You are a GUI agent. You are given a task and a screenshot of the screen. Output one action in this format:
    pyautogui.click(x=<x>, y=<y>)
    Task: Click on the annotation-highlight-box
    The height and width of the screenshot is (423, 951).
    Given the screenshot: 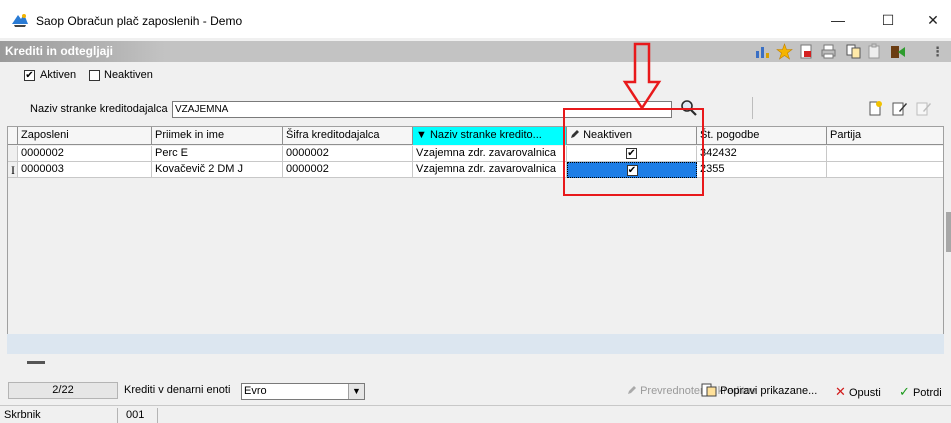 What is the action you would take?
    pyautogui.click(x=633, y=152)
    